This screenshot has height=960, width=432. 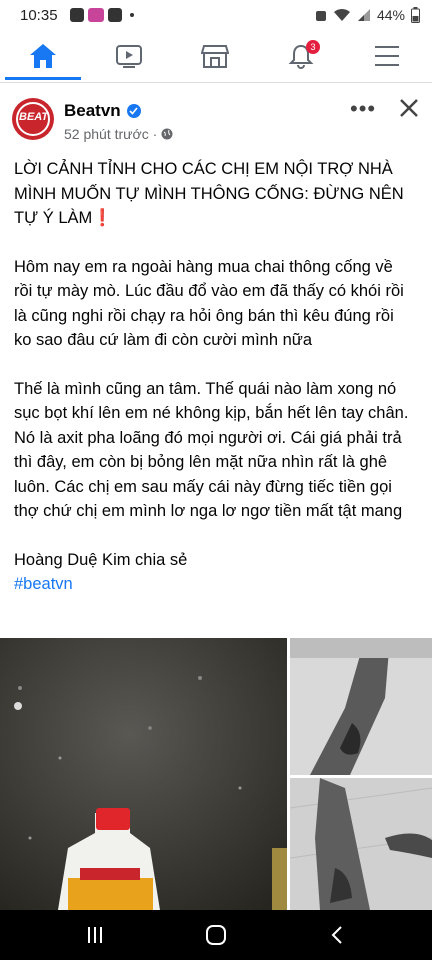 What do you see at coordinates (216, 16) in the screenshot?
I see `status-bar: 10:35 44%` at bounding box center [216, 16].